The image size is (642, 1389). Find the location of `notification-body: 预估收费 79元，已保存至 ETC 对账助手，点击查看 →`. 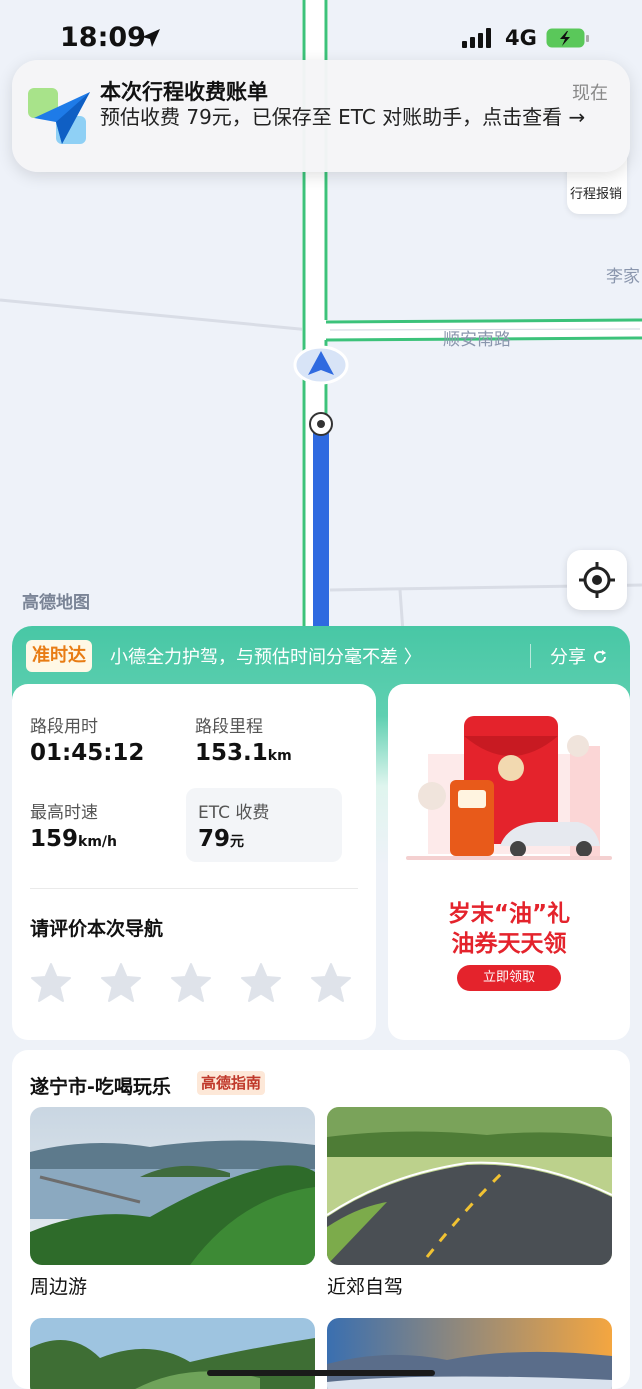

notification-body: 预估收费 79元，已保存至 ETC 对账助手，点击查看 → is located at coordinates (343, 117).